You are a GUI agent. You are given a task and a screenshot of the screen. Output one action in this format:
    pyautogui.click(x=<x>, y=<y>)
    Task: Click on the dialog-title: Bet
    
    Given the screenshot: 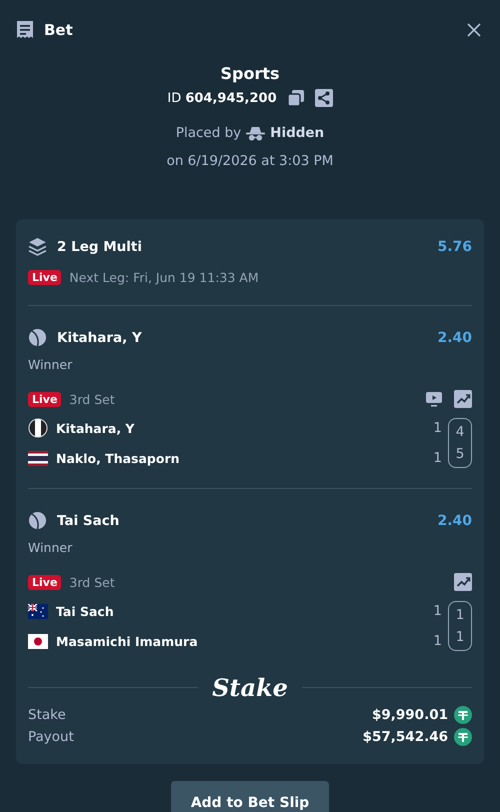 What is the action you would take?
    pyautogui.click(x=58, y=30)
    